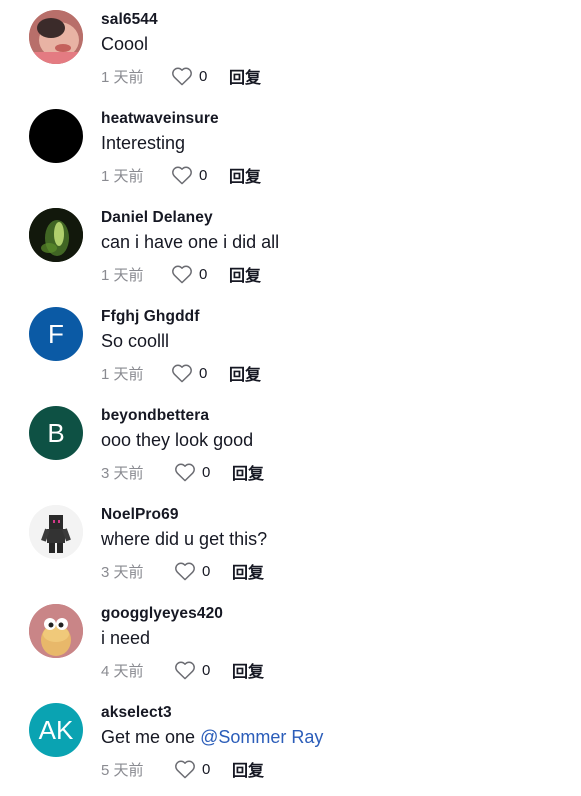 The width and height of the screenshot is (581, 796). Describe the element at coordinates (126, 638) in the screenshot. I see `comment-text: i need` at that location.